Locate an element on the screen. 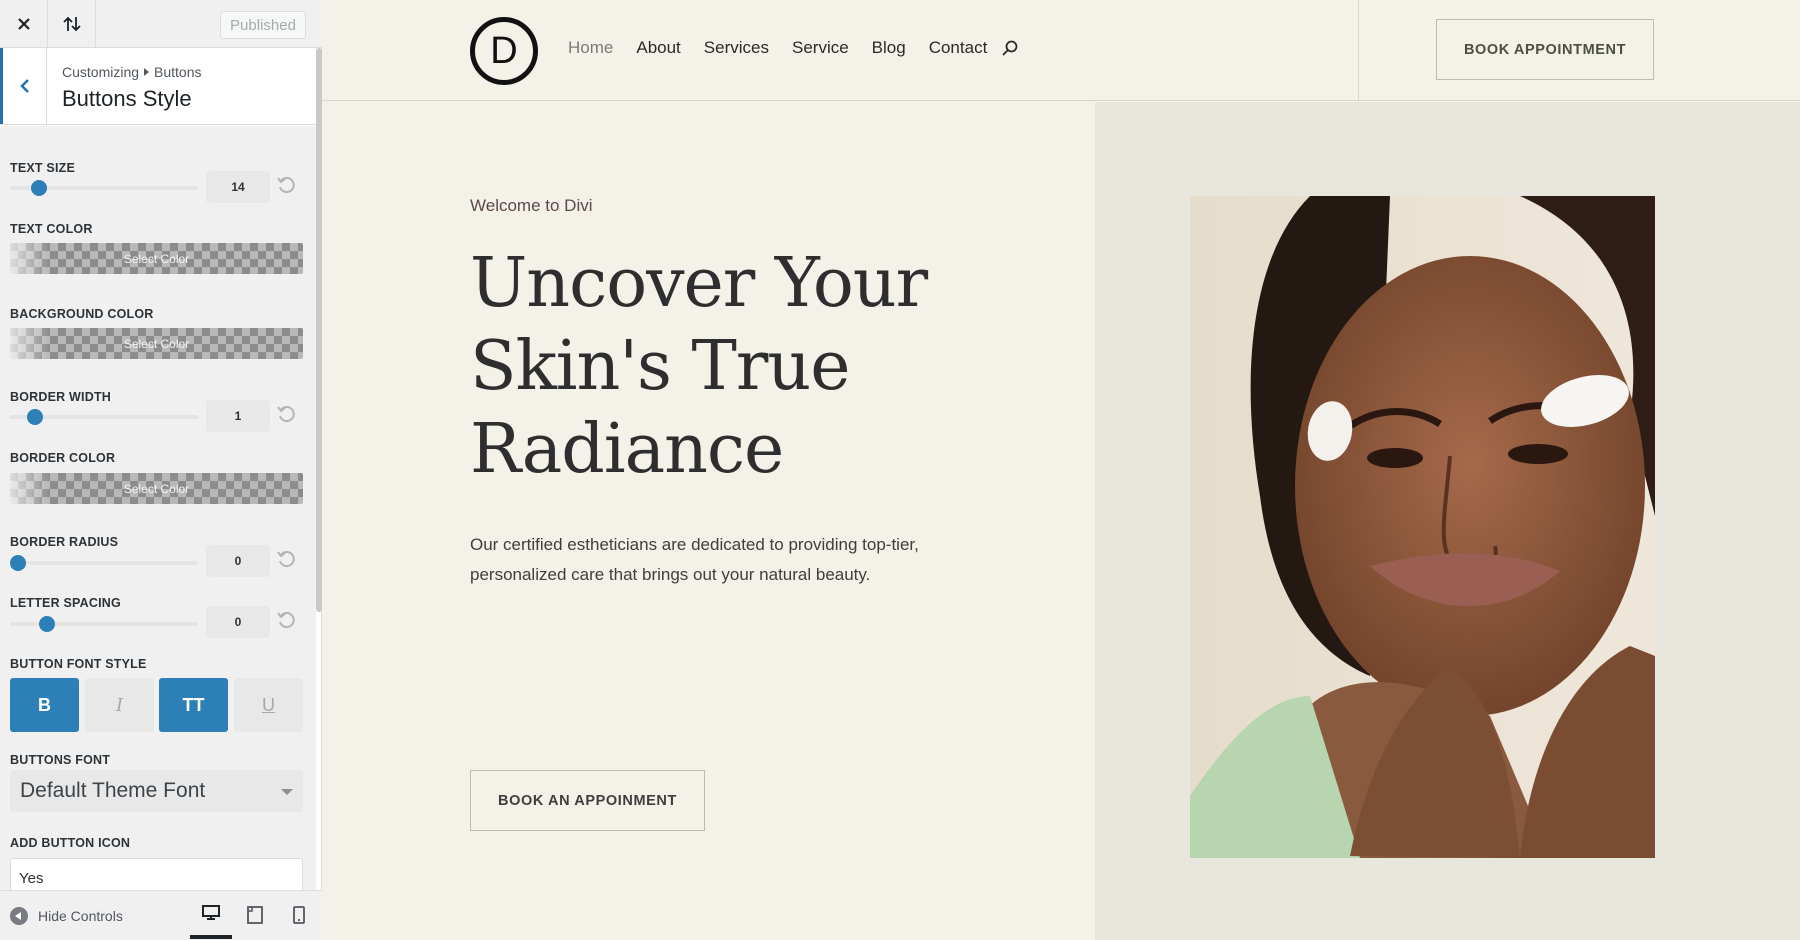  tablet-icon is located at coordinates (255, 915).